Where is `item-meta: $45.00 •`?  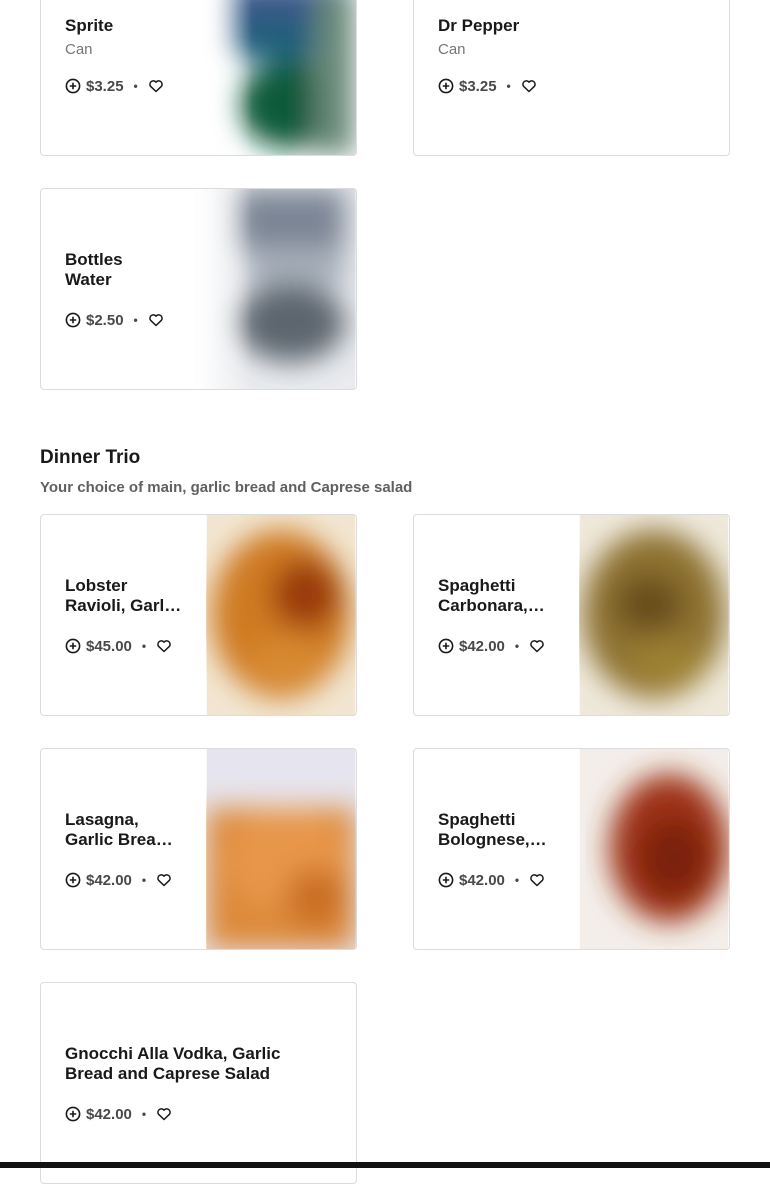 item-meta: $45.00 • is located at coordinates (118, 646).